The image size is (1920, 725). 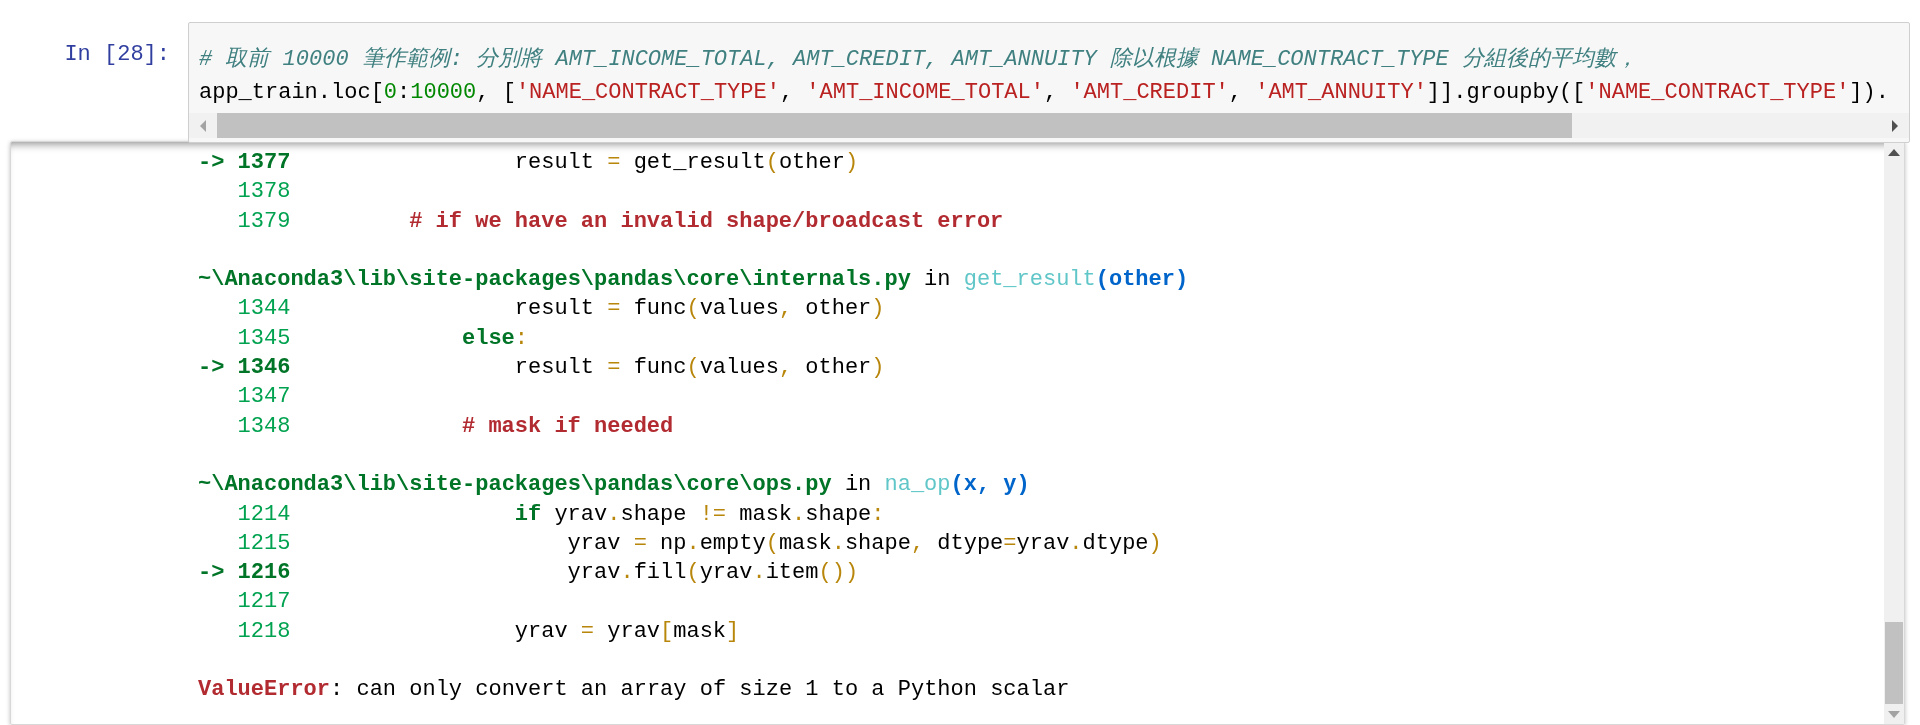 What do you see at coordinates (264, 543) in the screenshot?
I see `line-number: 1215` at bounding box center [264, 543].